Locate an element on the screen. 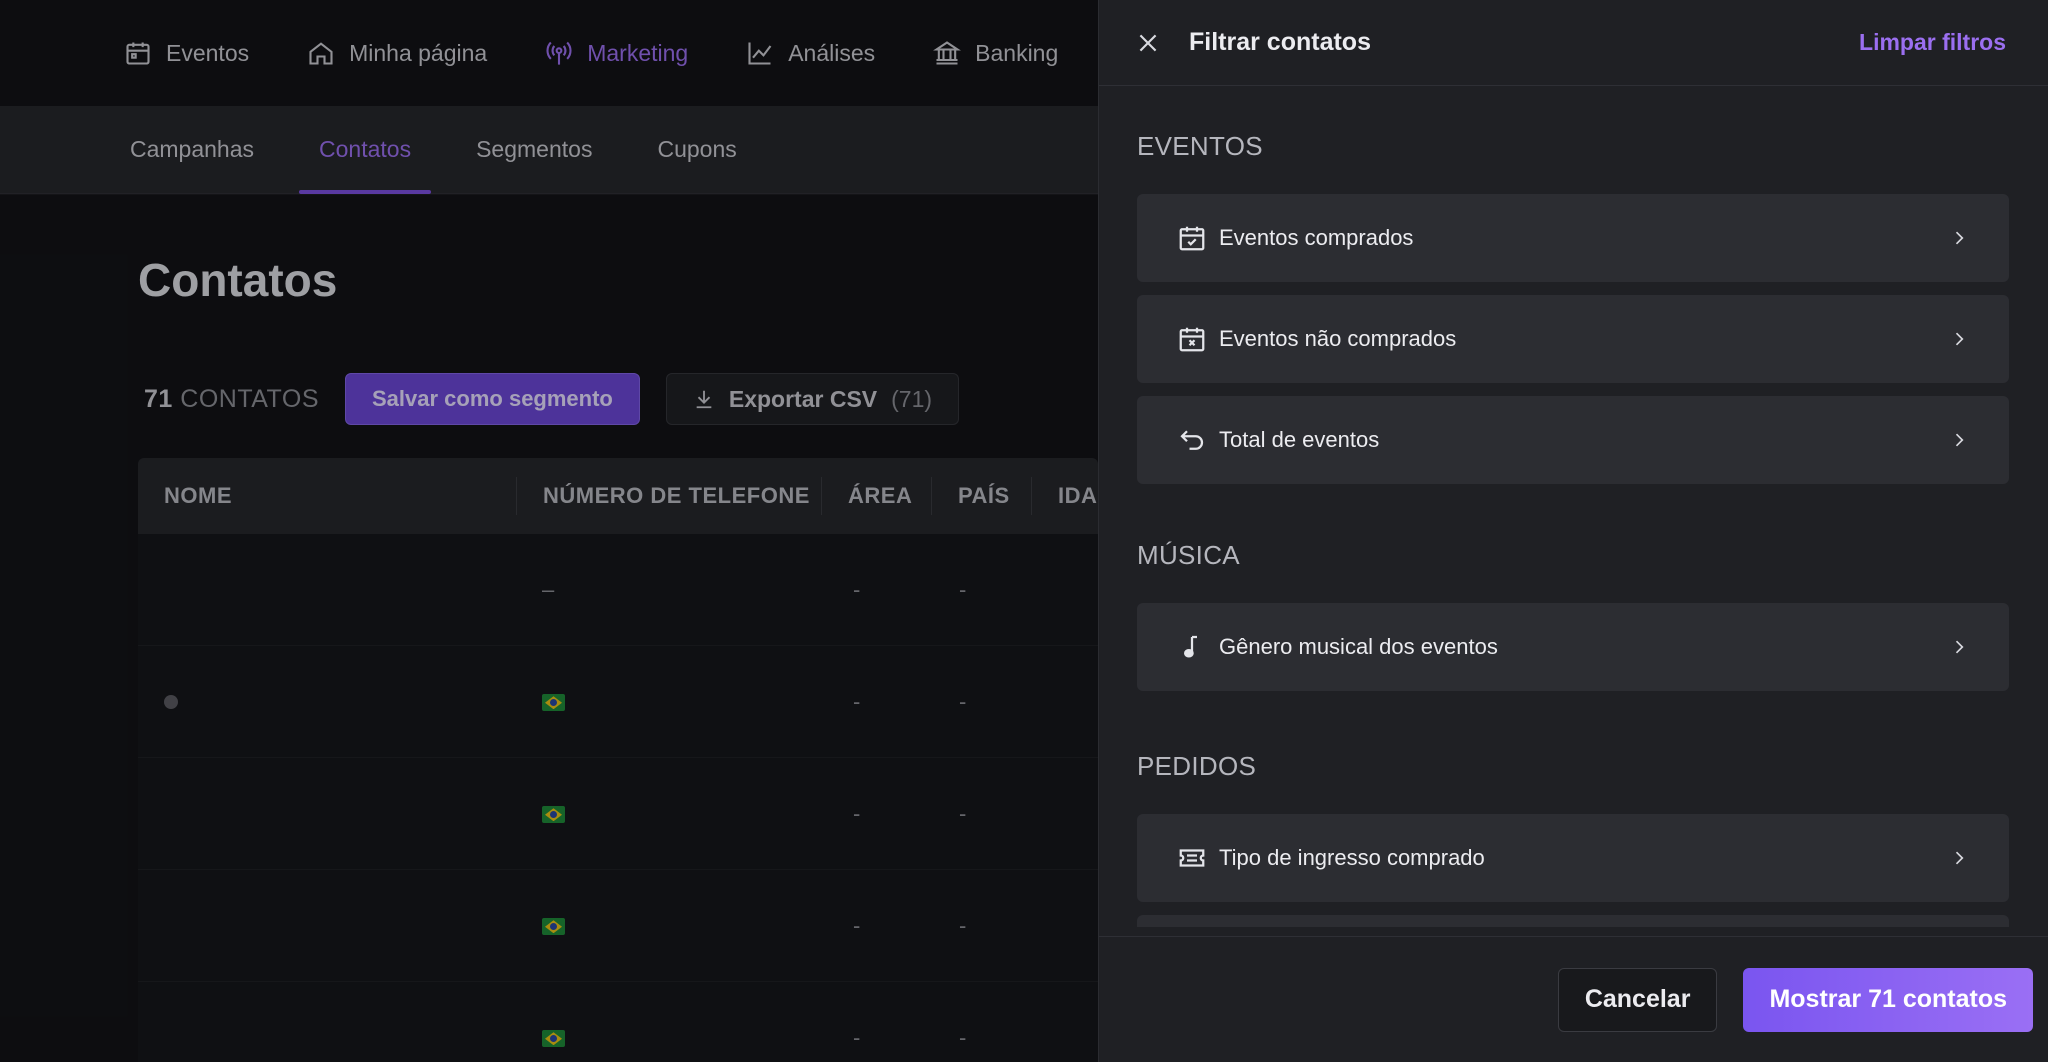 This screenshot has width=2048, height=1062. filter-label: Eventos comprados is located at coordinates (1316, 237).